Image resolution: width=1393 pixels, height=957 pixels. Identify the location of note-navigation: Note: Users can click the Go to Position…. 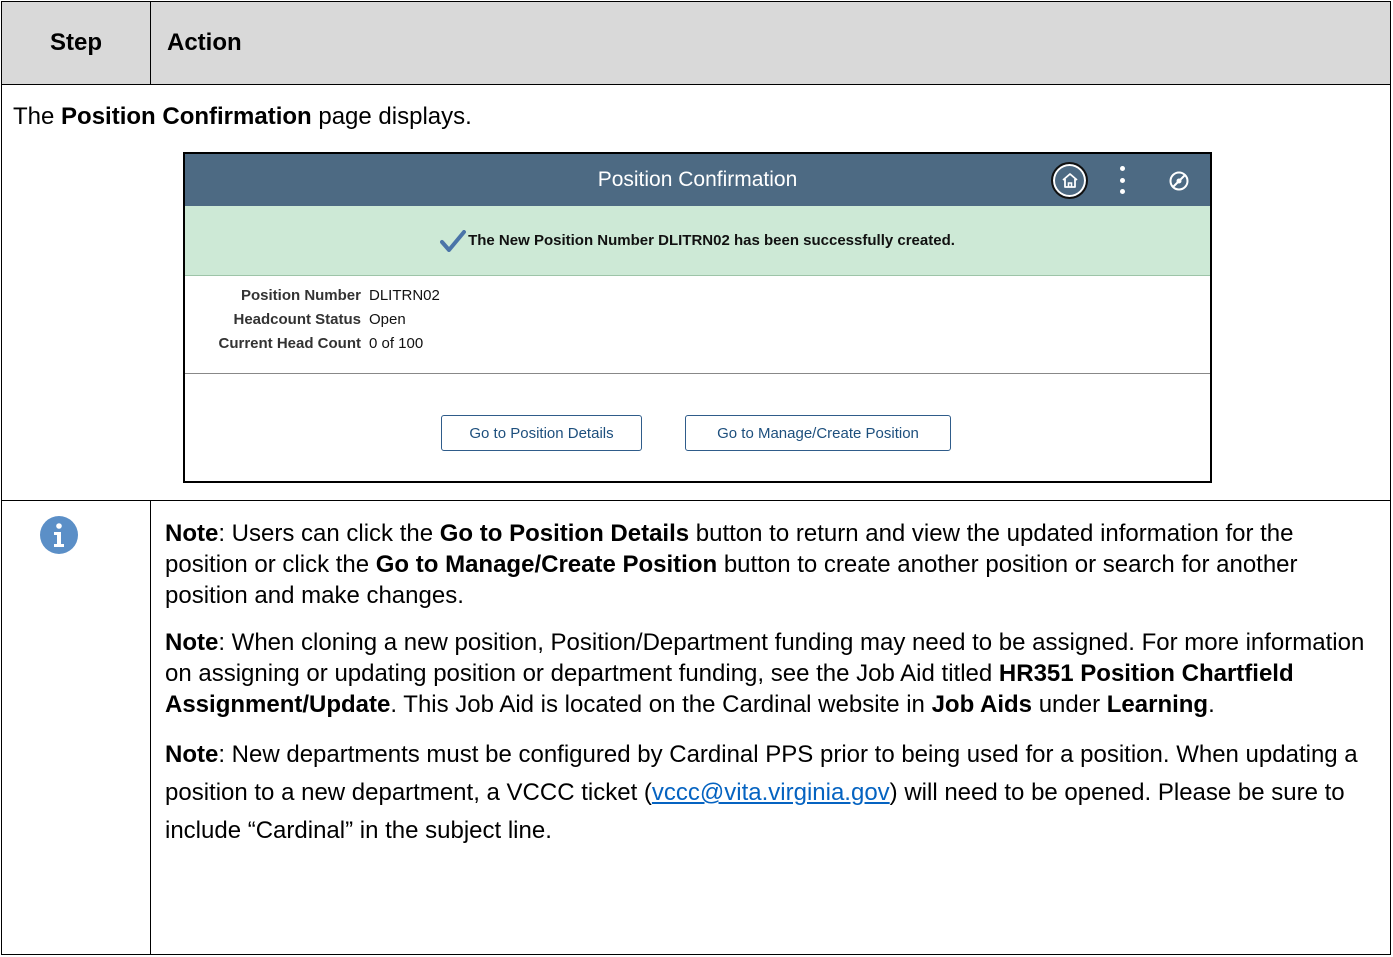
(772, 564).